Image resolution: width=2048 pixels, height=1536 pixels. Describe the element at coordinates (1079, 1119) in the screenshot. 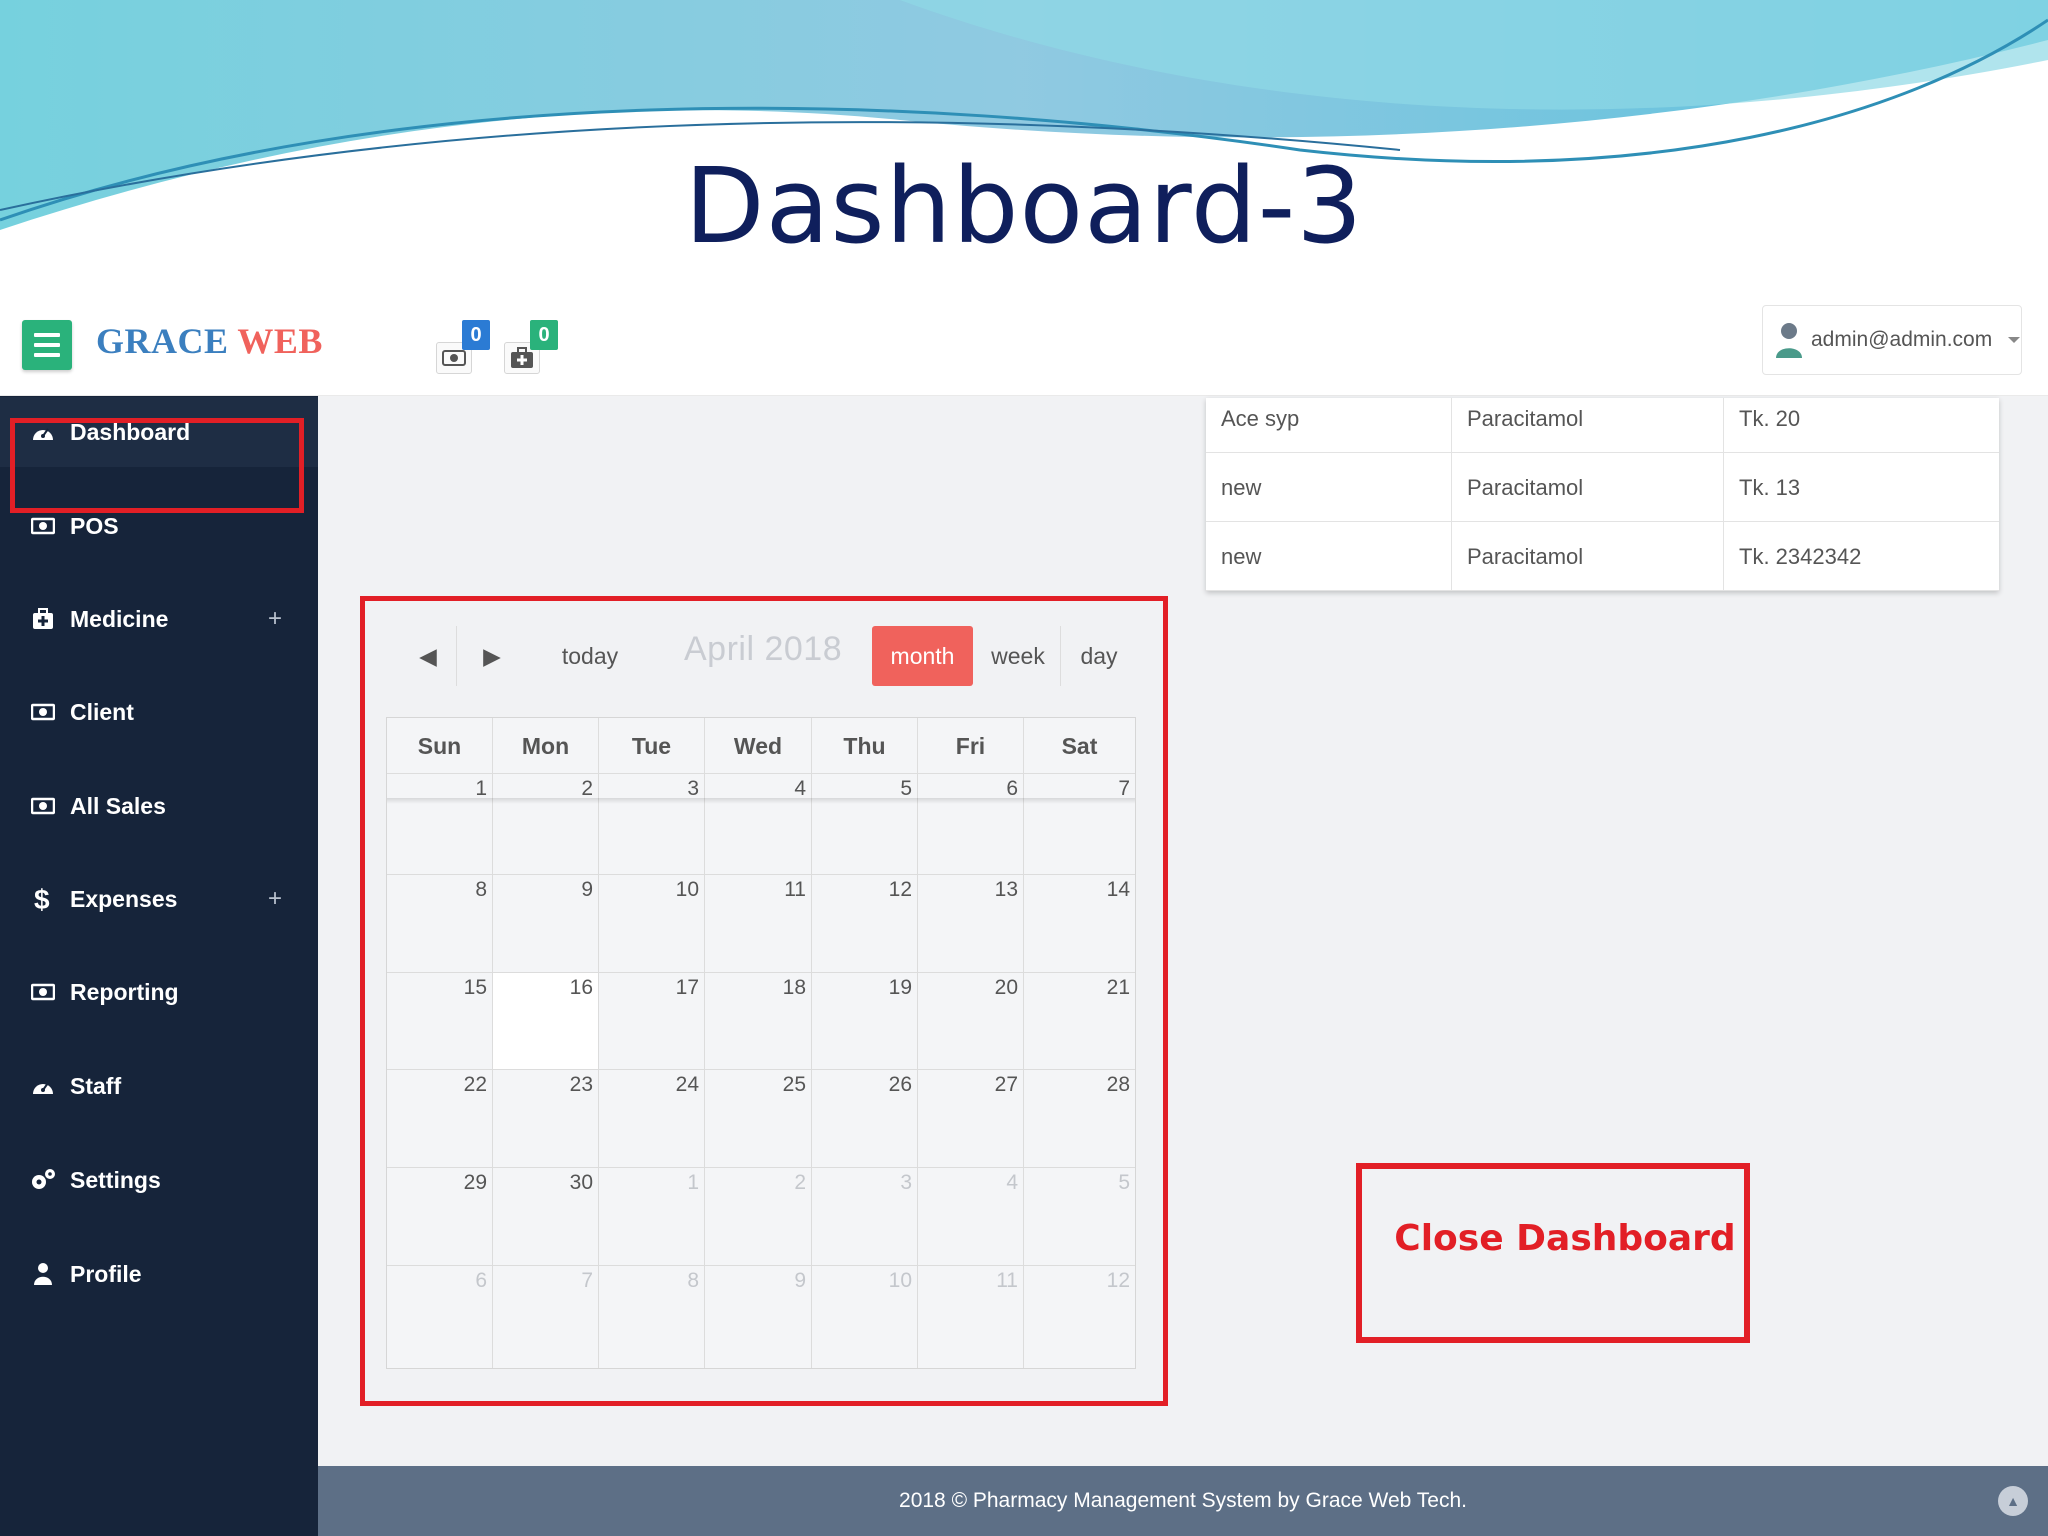

I see `calendar-day-cell: 28` at that location.